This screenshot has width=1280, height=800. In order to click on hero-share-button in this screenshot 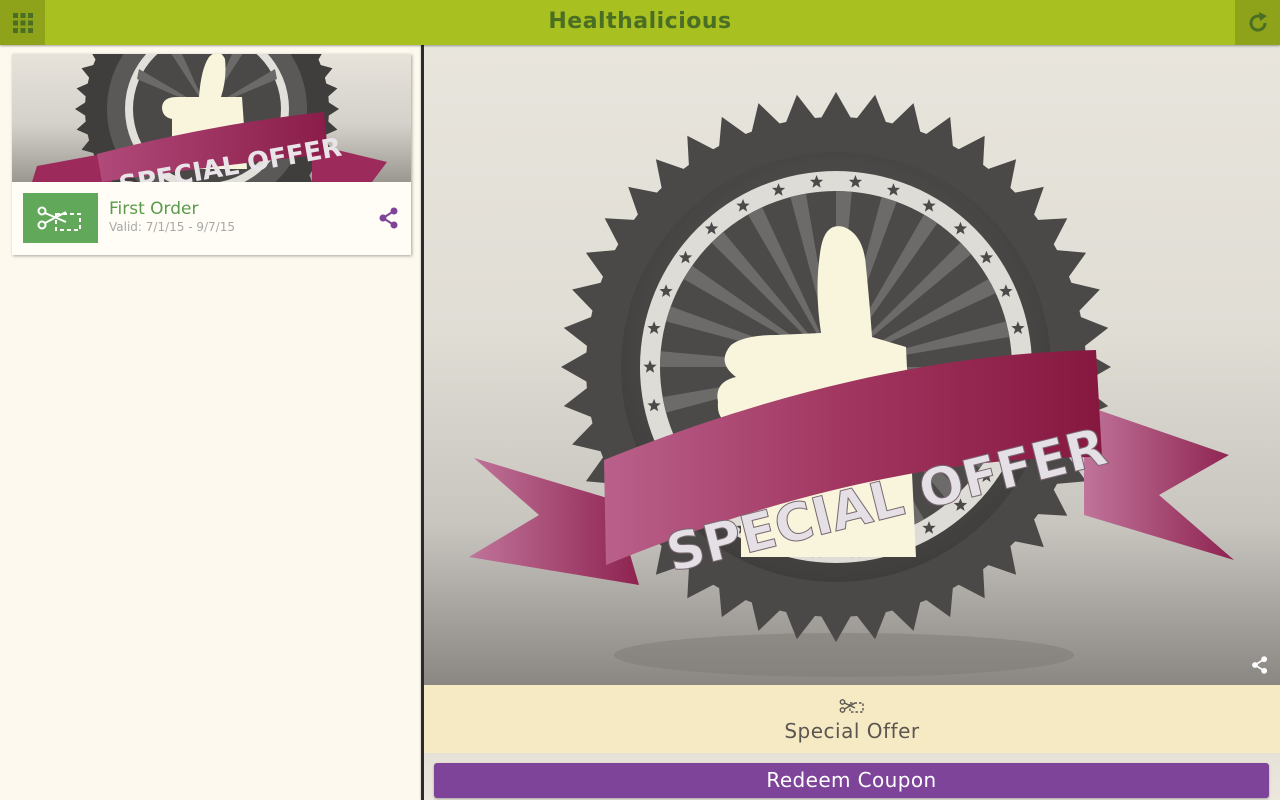, I will do `click(1260, 665)`.